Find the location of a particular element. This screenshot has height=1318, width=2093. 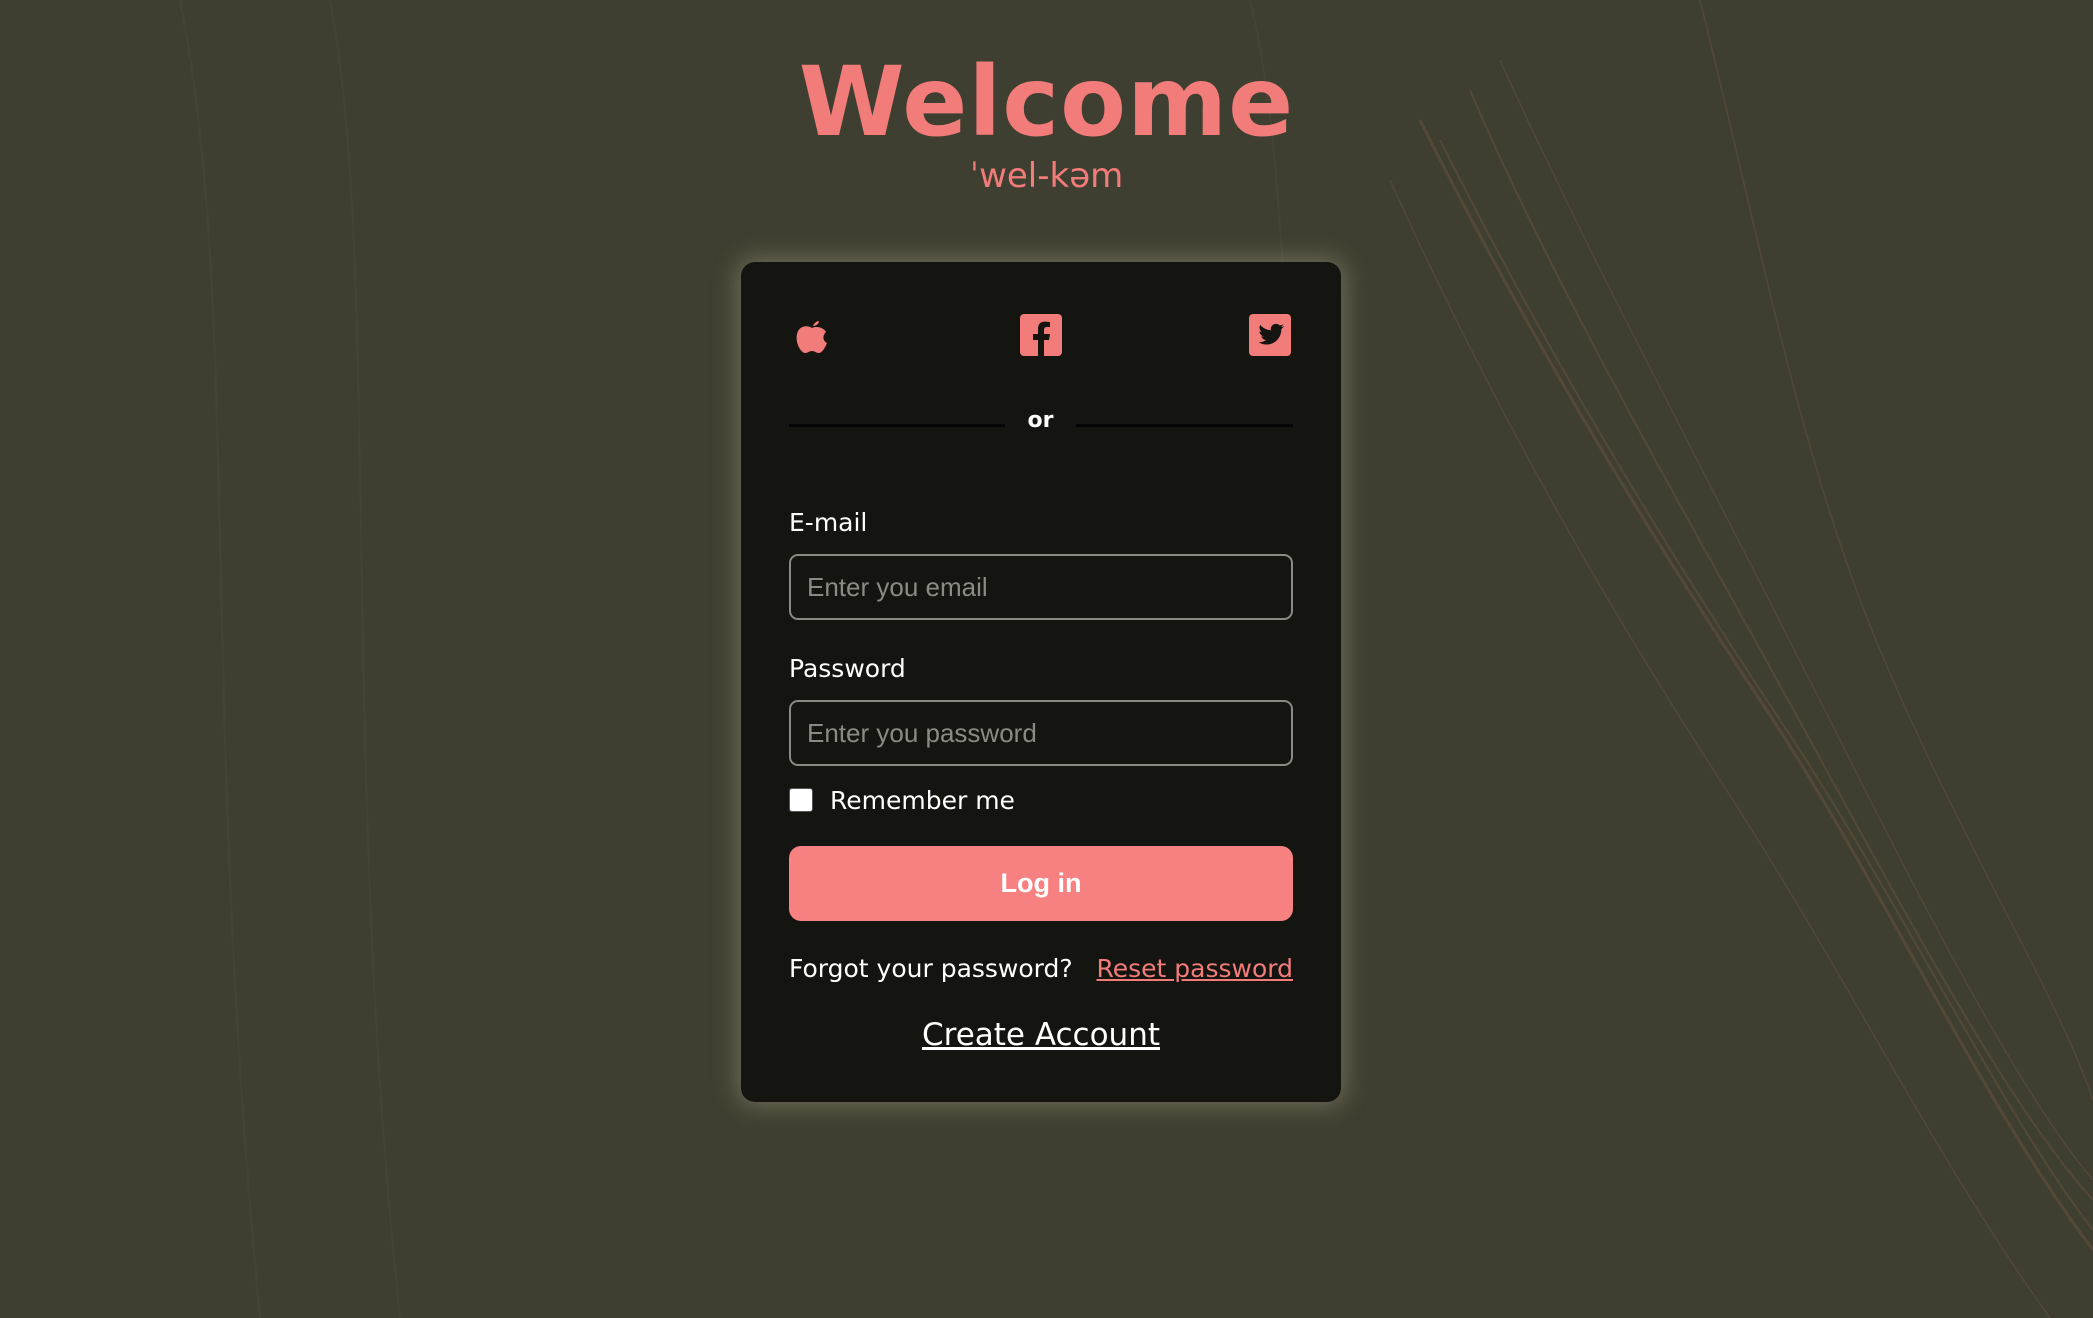

twitter-login-button is located at coordinates (1270, 335).